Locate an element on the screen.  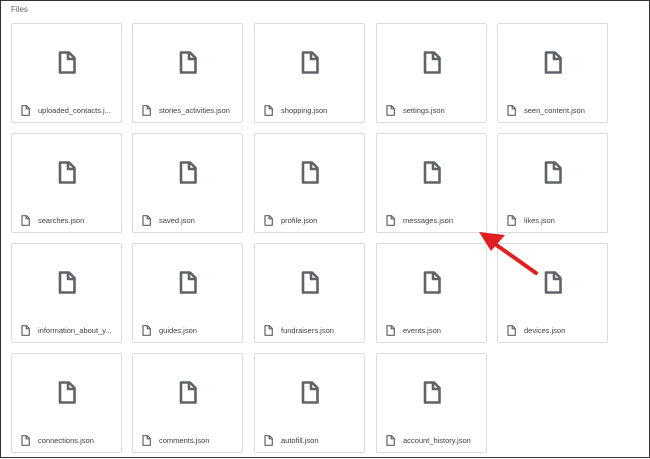
file-tile: likes.json is located at coordinates (552, 183).